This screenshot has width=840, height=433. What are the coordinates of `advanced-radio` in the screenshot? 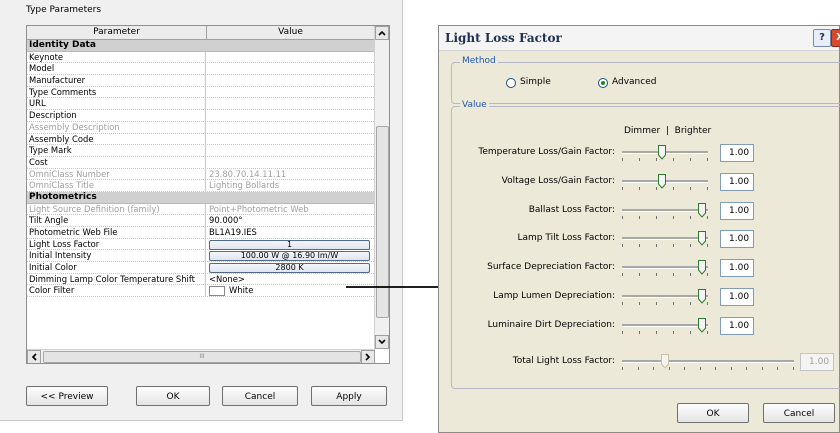 It's located at (603, 83).